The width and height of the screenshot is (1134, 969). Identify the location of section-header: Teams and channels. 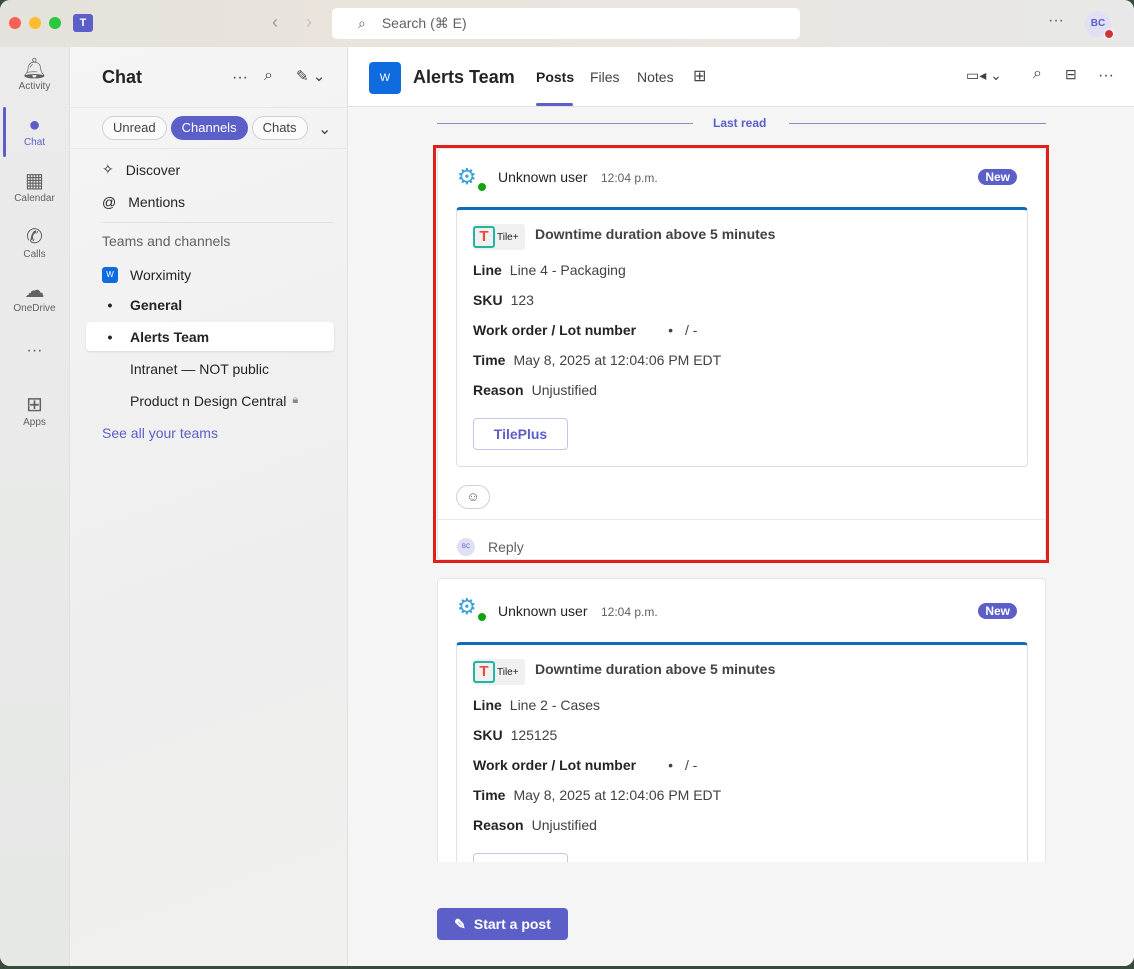
(166, 241).